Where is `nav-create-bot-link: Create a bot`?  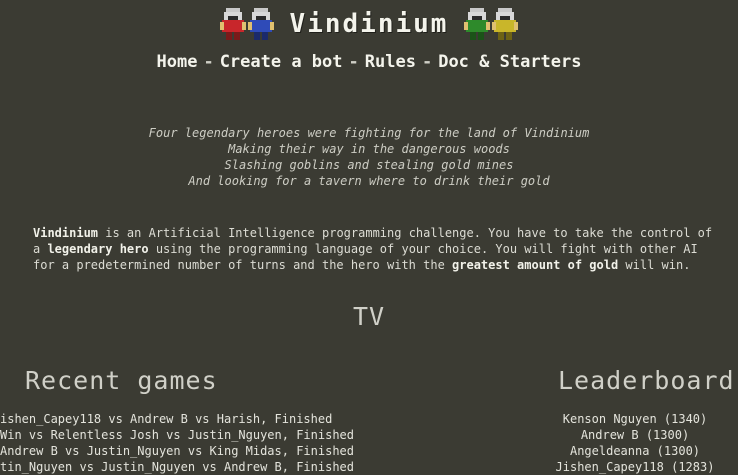 nav-create-bot-link: Create a bot is located at coordinates (281, 62).